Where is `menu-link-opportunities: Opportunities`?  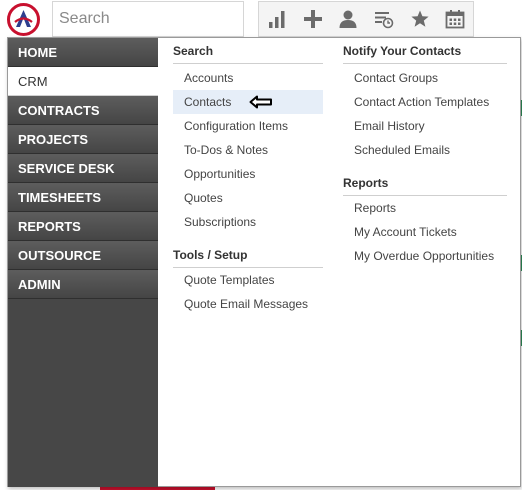 menu-link-opportunities: Opportunities is located at coordinates (248, 174).